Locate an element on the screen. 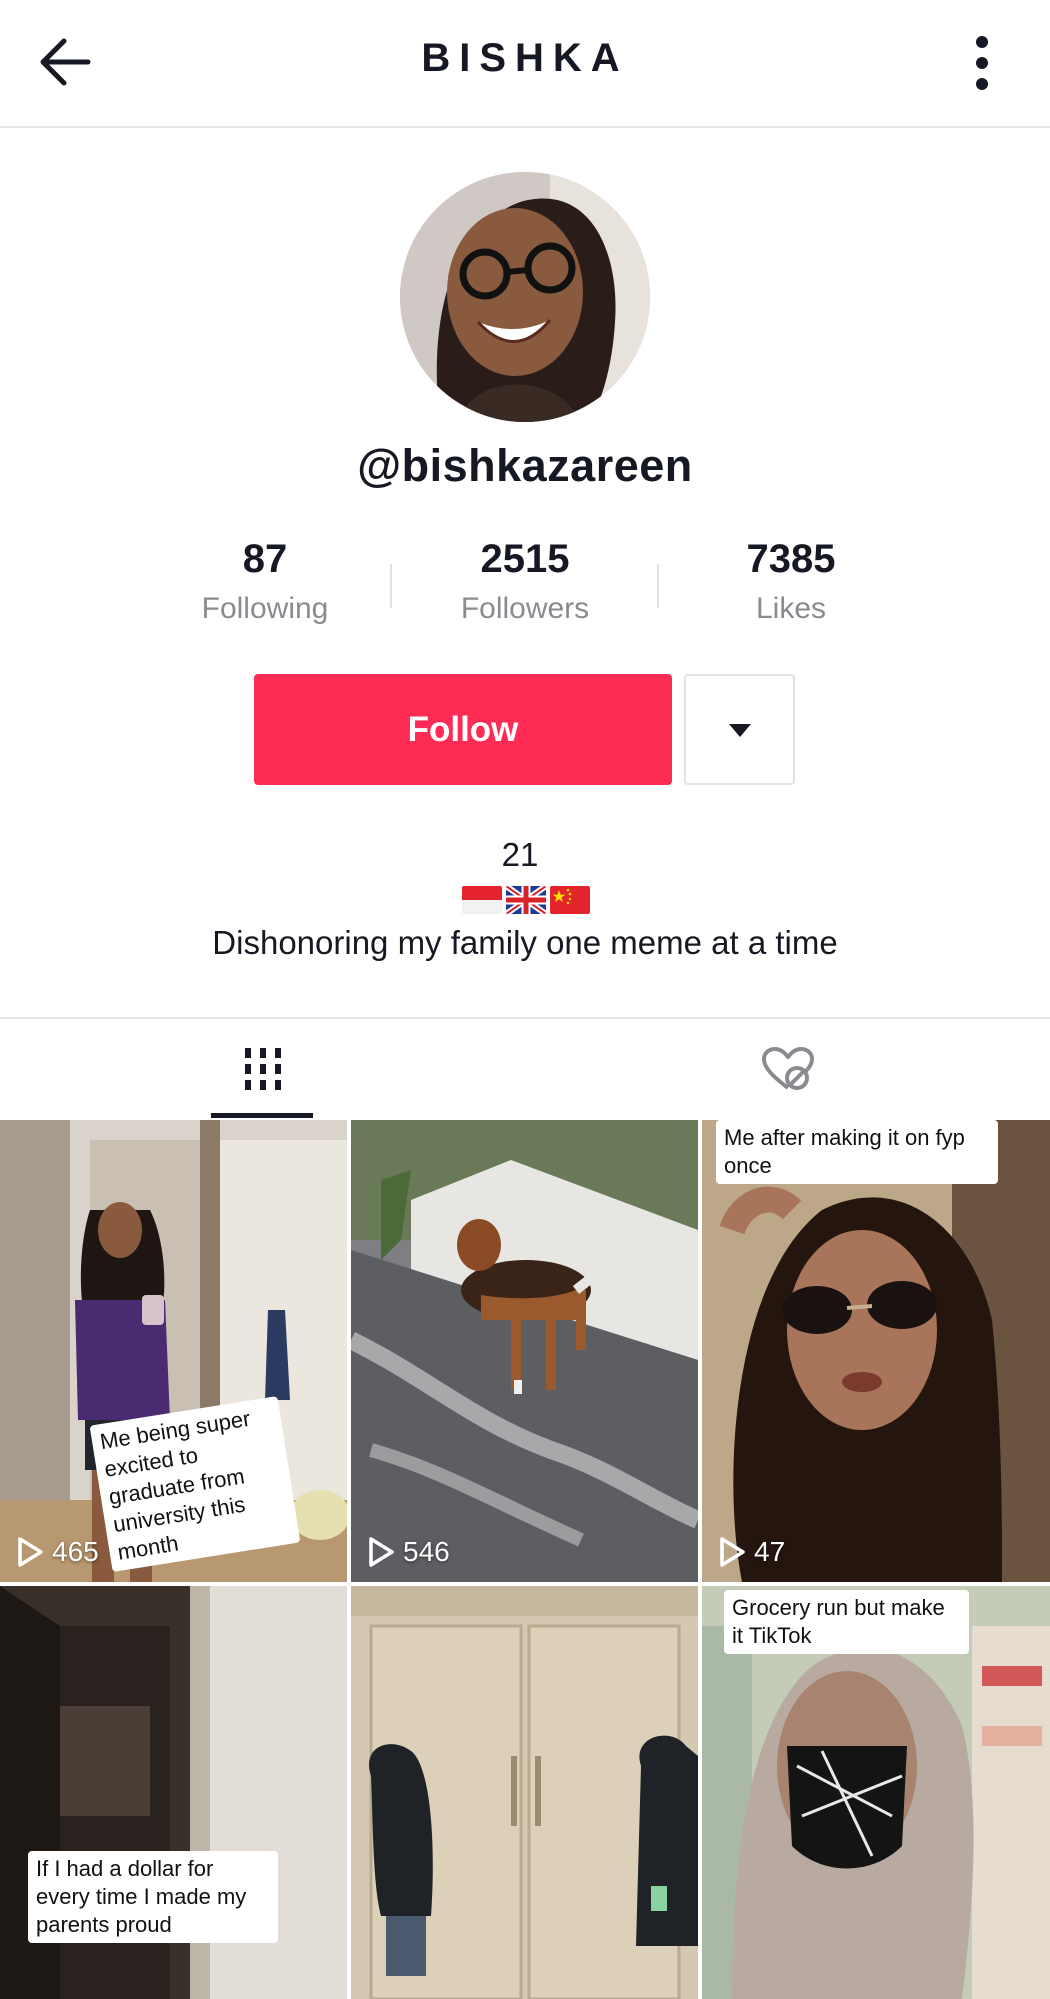  stat-likes-value: 7385 is located at coordinates (791, 559).